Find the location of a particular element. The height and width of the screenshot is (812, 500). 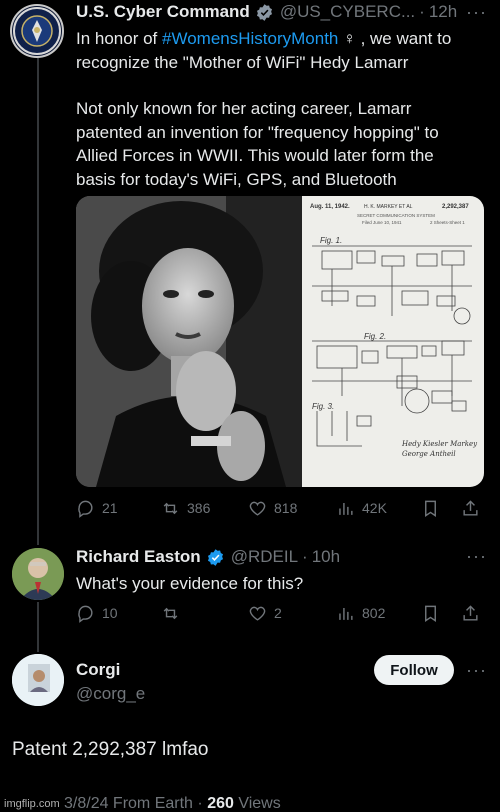

views-label: Views is located at coordinates (259, 803).